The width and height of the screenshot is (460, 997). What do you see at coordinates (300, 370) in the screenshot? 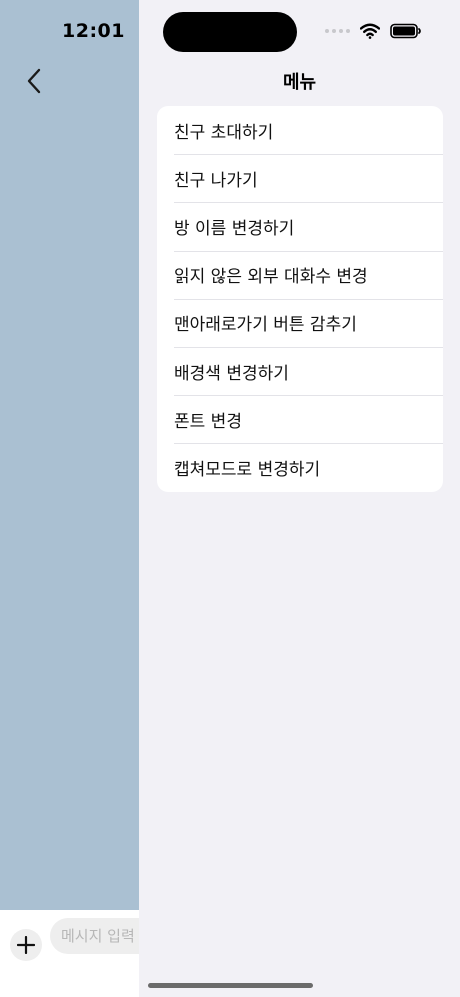
I see `menu-item-background-color: 배경색 변경하기` at bounding box center [300, 370].